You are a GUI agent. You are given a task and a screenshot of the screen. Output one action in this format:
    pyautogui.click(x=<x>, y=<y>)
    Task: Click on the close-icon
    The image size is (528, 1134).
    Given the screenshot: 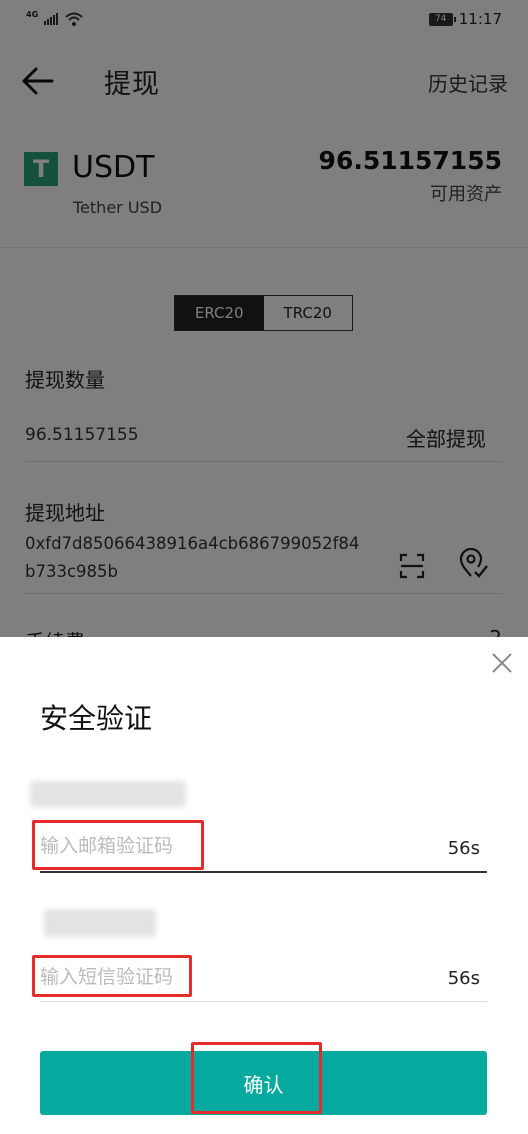 What is the action you would take?
    pyautogui.click(x=502, y=663)
    